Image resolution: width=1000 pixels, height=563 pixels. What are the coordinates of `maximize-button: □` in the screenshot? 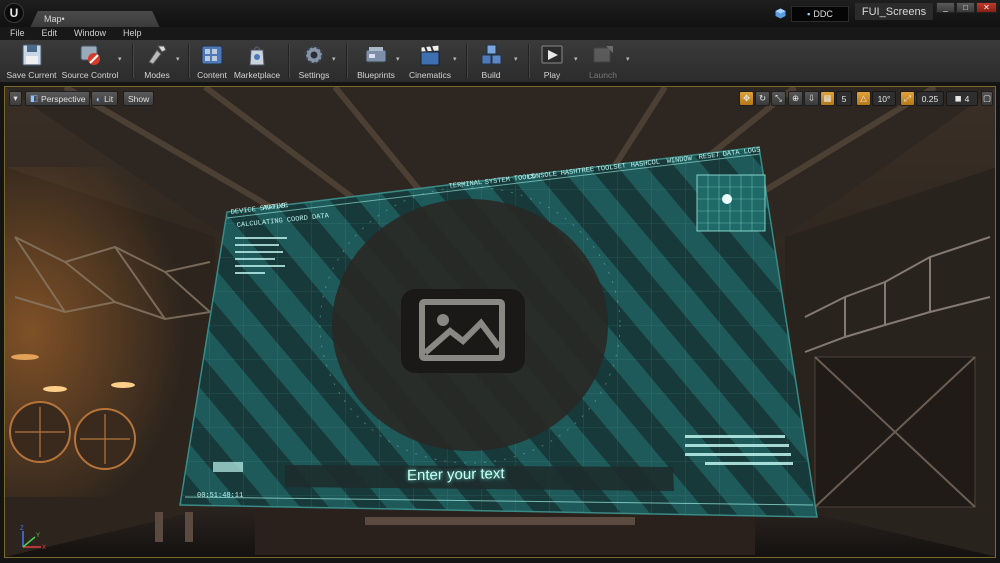 It's located at (965, 7).